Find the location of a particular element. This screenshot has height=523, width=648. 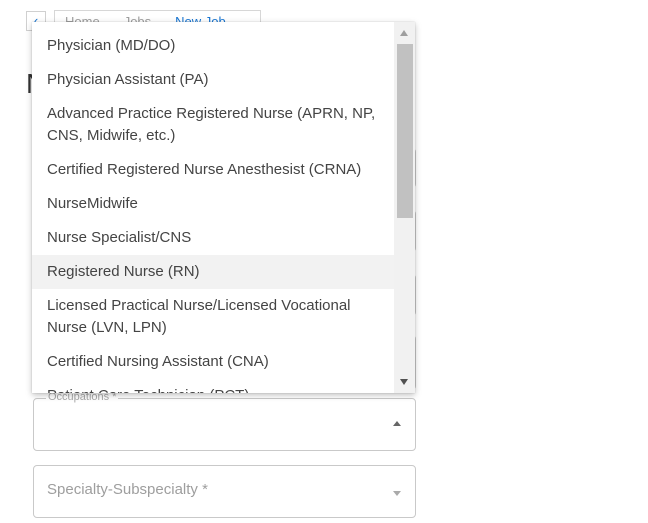

scroll-thumb is located at coordinates (405, 131).